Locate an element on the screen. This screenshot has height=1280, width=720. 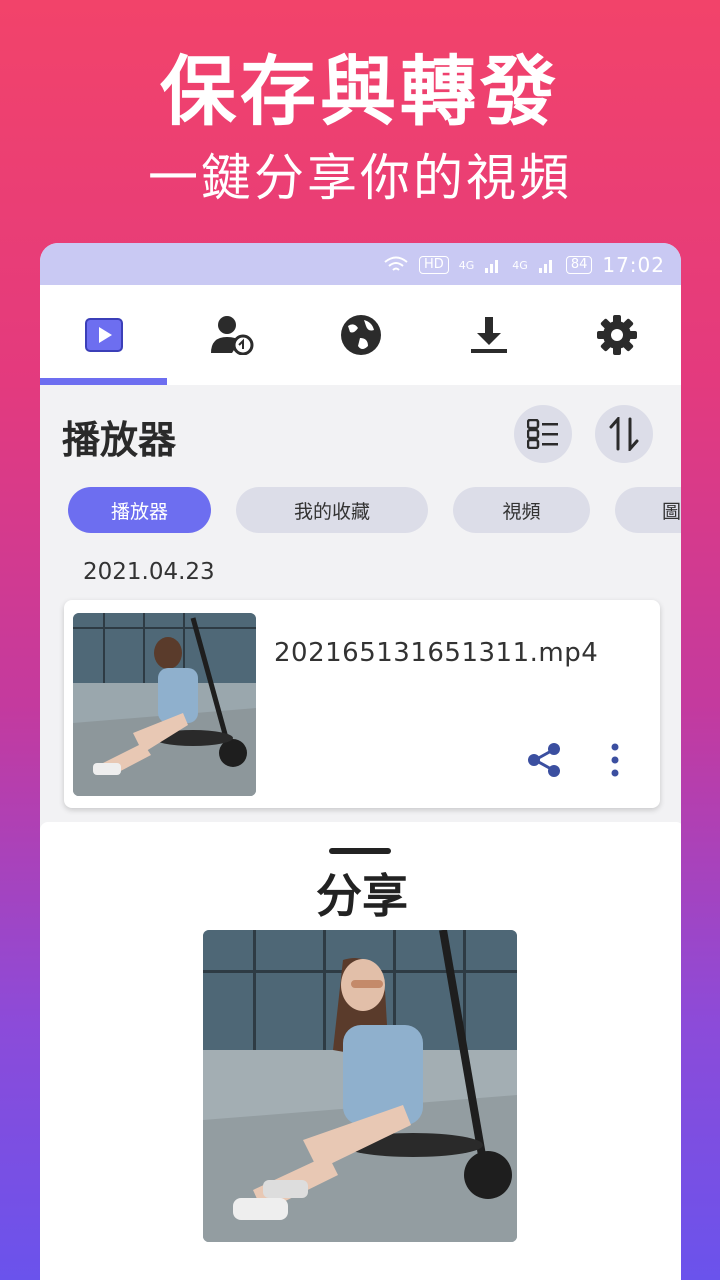
filter-chips: 播放器 我的收藏 視頻 圖 is located at coordinates (374, 511).